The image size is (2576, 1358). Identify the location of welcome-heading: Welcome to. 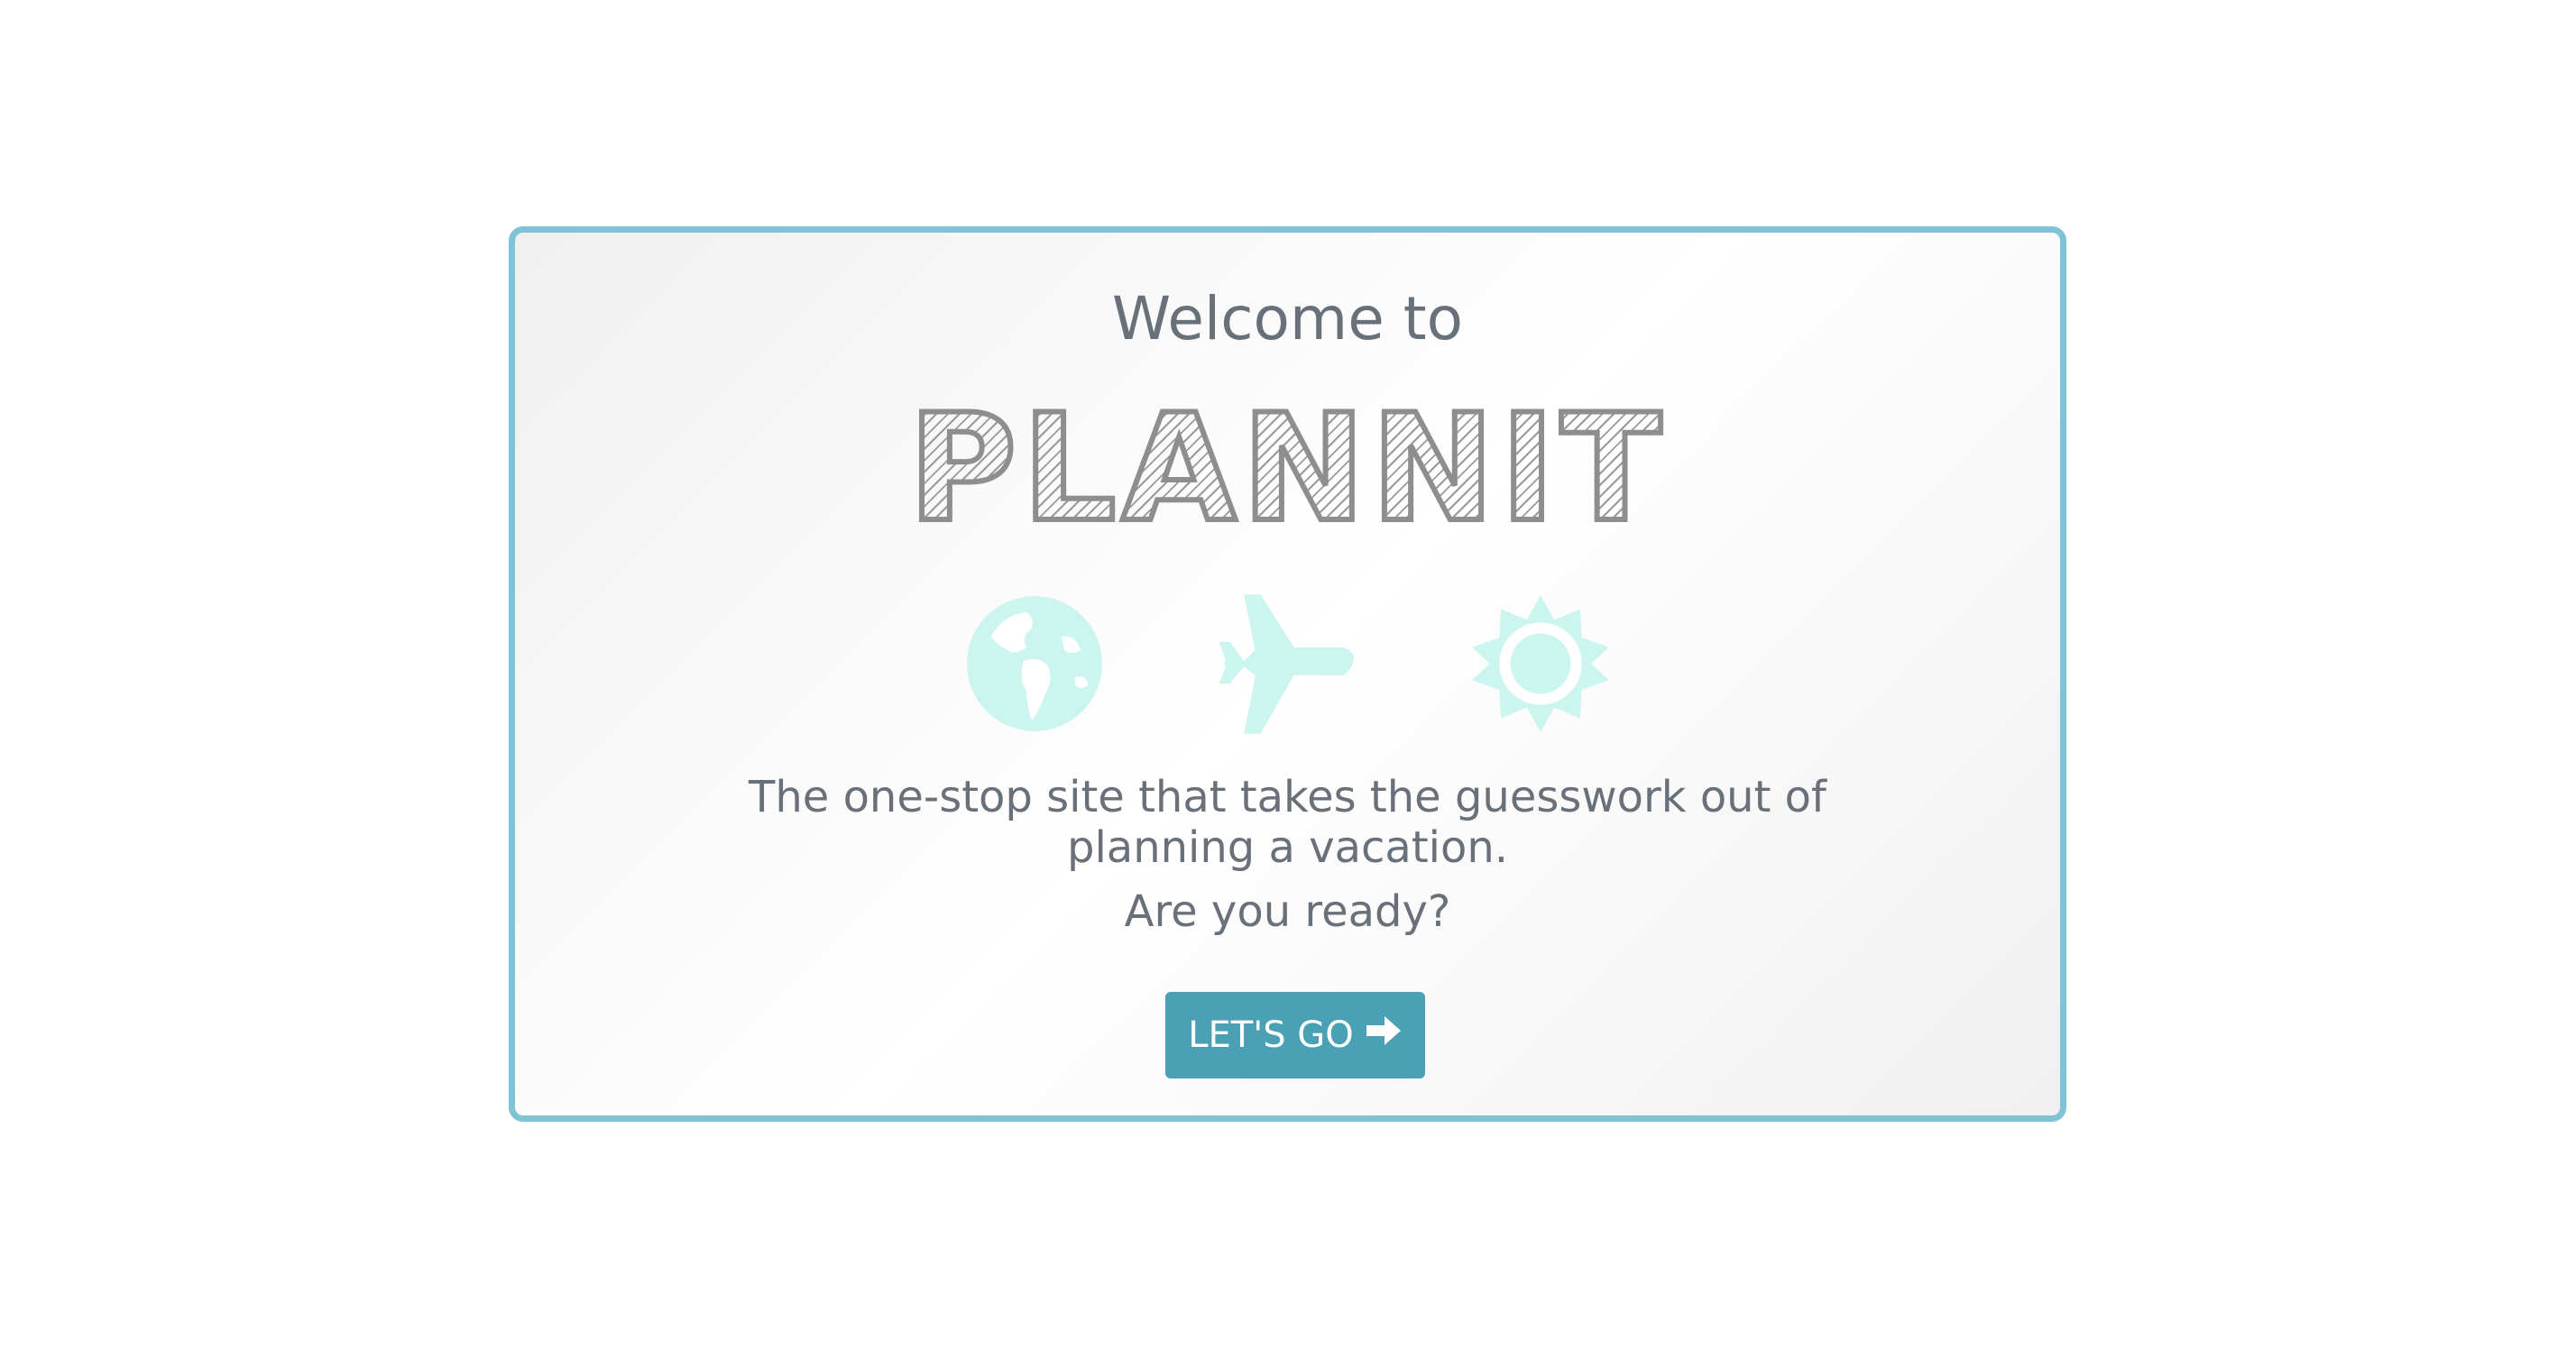
(1287, 318).